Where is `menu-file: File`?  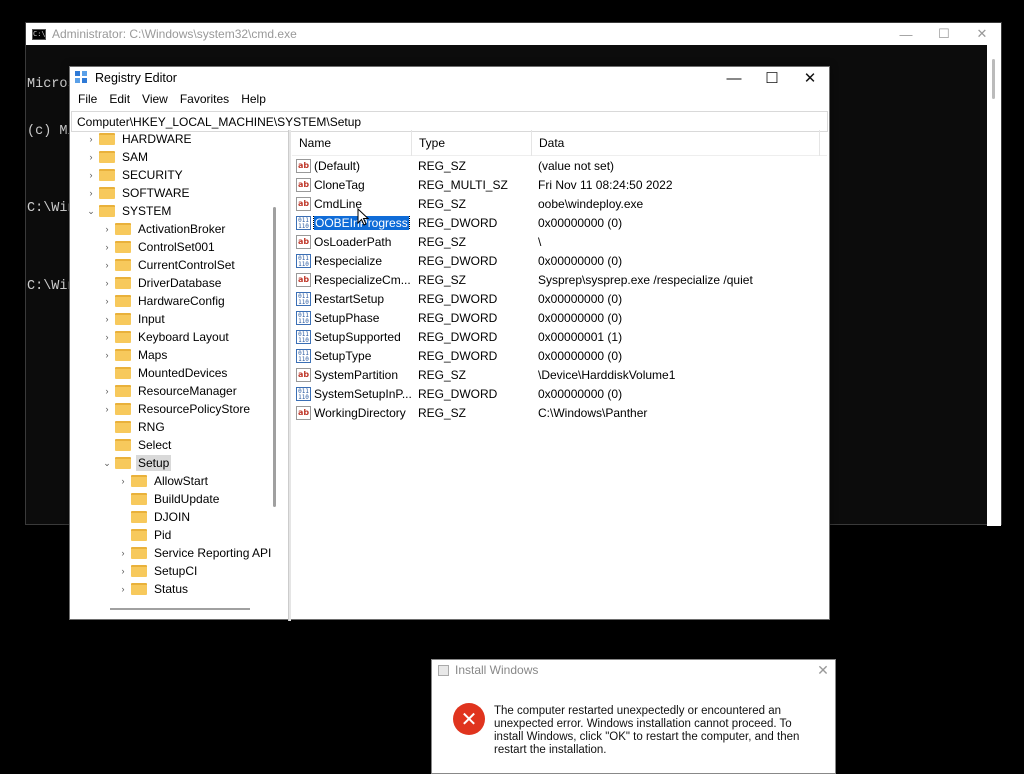
menu-file: File is located at coordinates (87, 99).